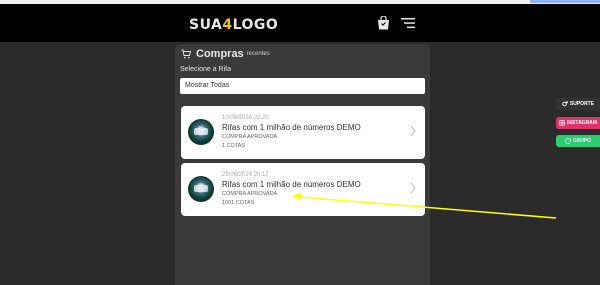 The height and width of the screenshot is (285, 600). I want to click on grupo-label: GRUPO, so click(582, 141).